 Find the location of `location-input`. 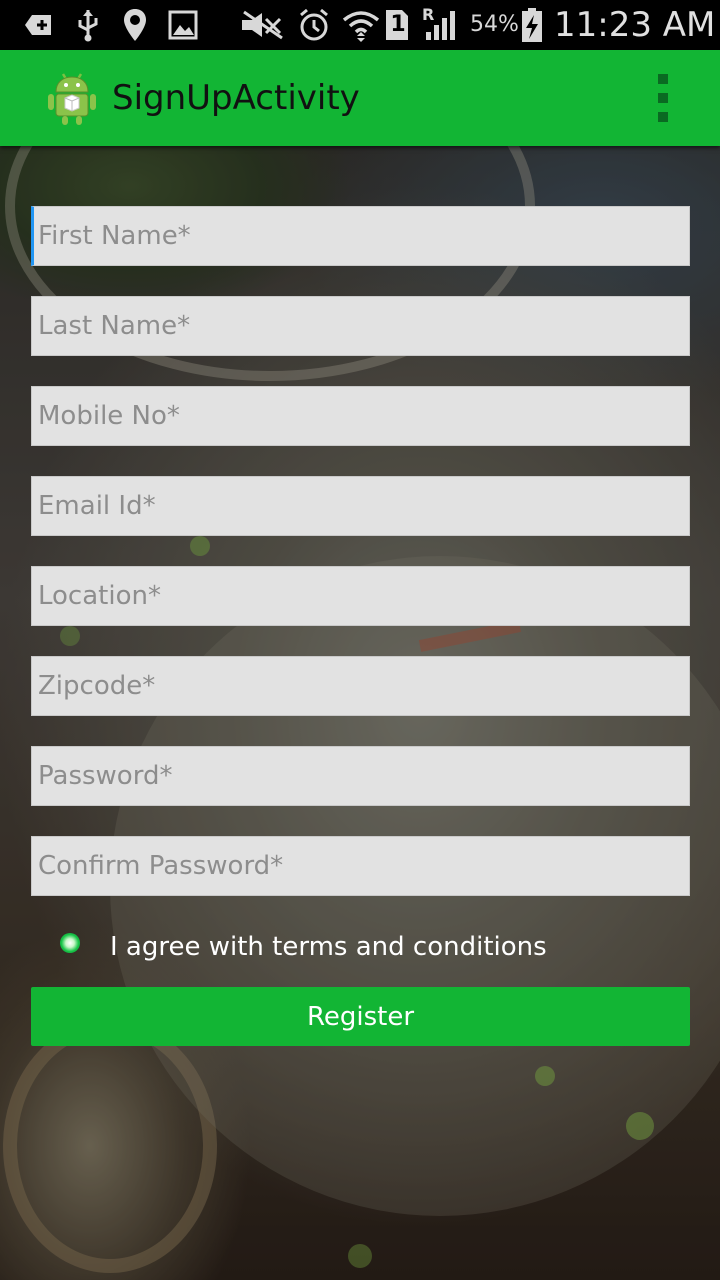

location-input is located at coordinates (360, 596).